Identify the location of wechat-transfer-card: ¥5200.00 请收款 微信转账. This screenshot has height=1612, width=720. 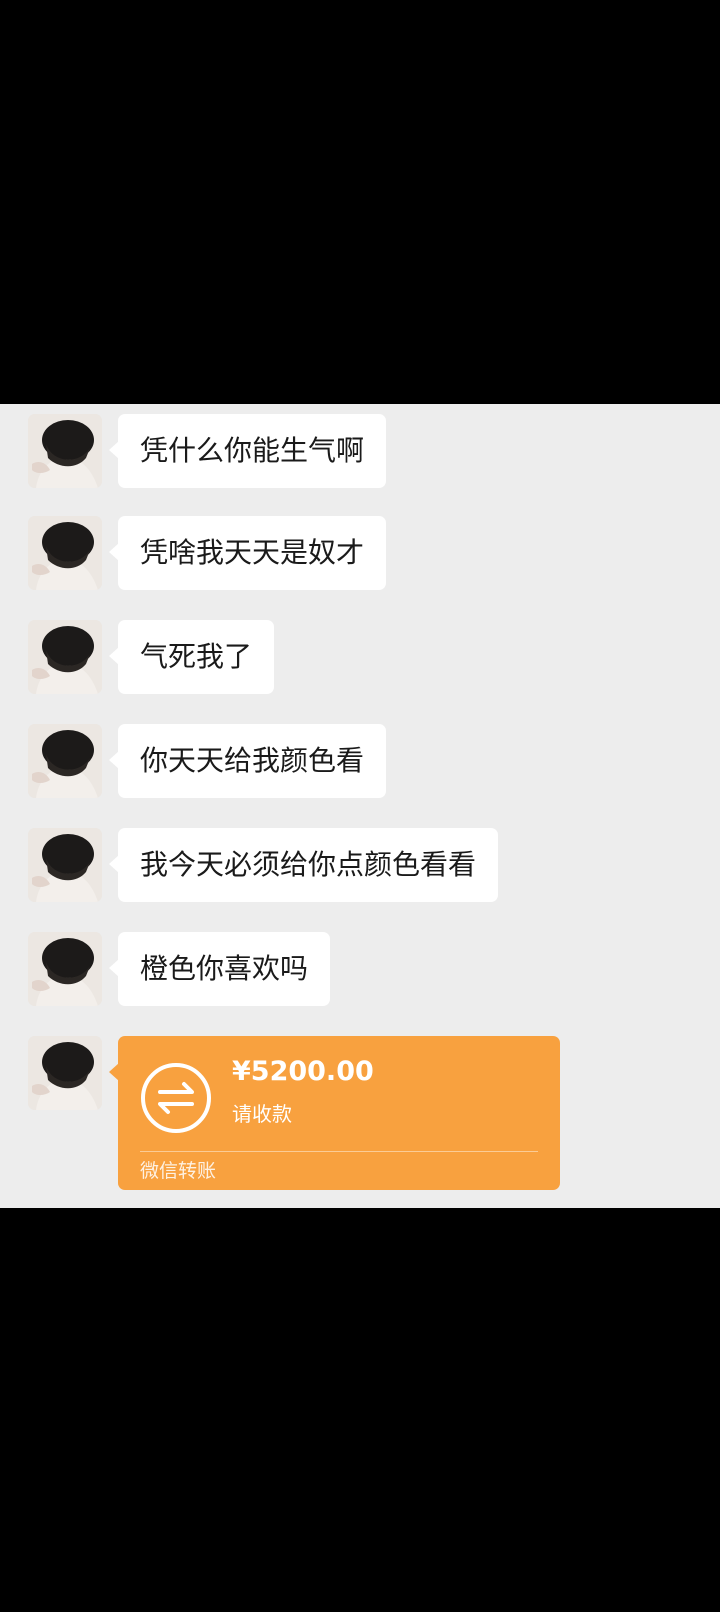
(334, 1113).